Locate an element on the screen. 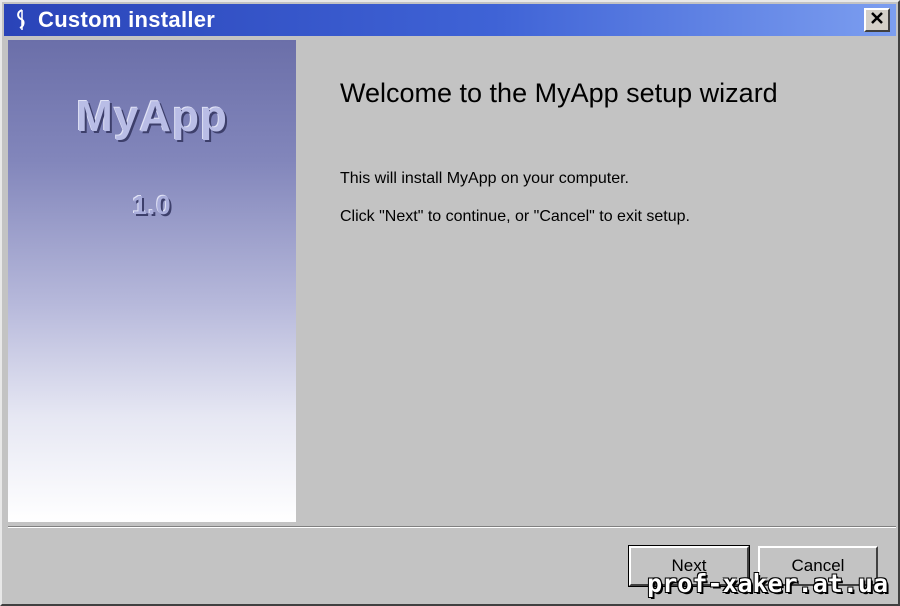  page-title: Welcome to the MyApp setup wizard is located at coordinates (559, 93).